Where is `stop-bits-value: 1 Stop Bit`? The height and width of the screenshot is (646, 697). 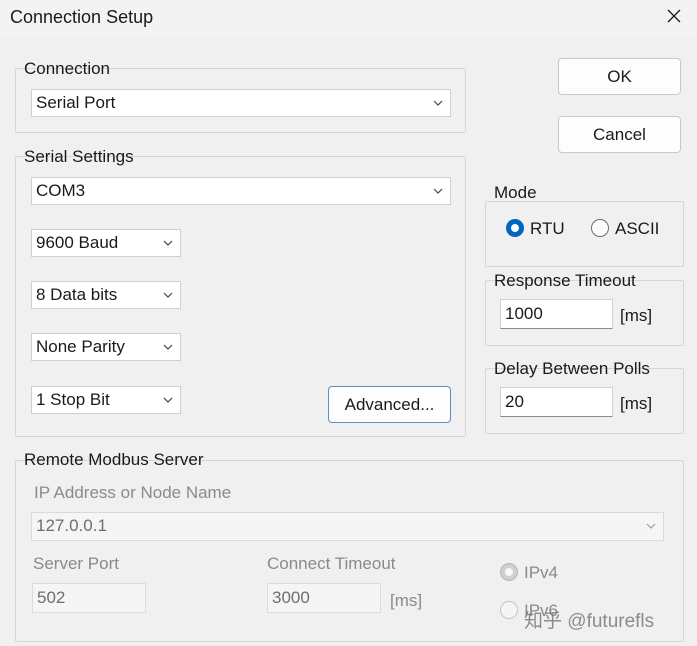
stop-bits-value: 1 Stop Bit is located at coordinates (73, 399).